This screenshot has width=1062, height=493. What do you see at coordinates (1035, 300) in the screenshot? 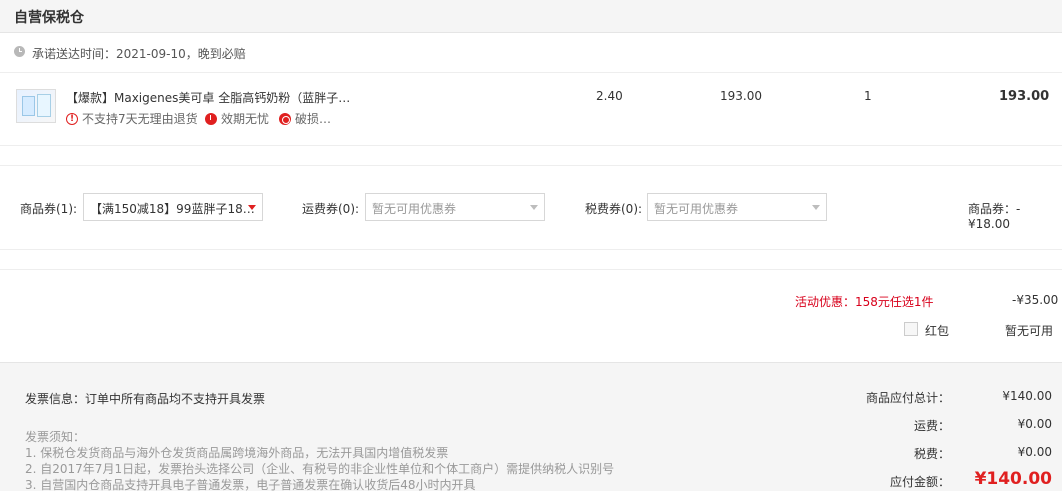
I see `promotion-value: -¥35.00` at bounding box center [1035, 300].